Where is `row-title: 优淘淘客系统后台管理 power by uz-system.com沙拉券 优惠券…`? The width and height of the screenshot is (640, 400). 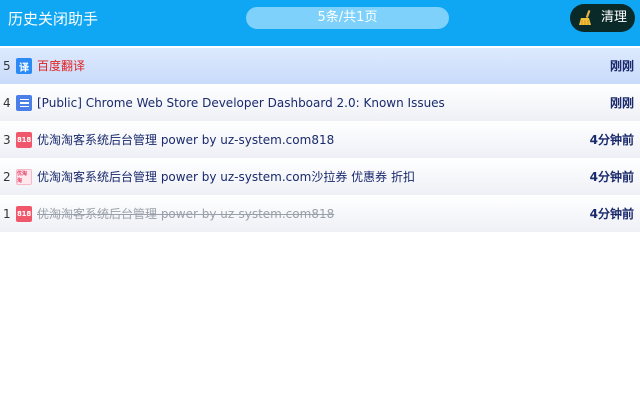
row-title: 优淘淘客系统后台管理 power by uz-system.com沙拉券 优惠券… is located at coordinates (338, 177).